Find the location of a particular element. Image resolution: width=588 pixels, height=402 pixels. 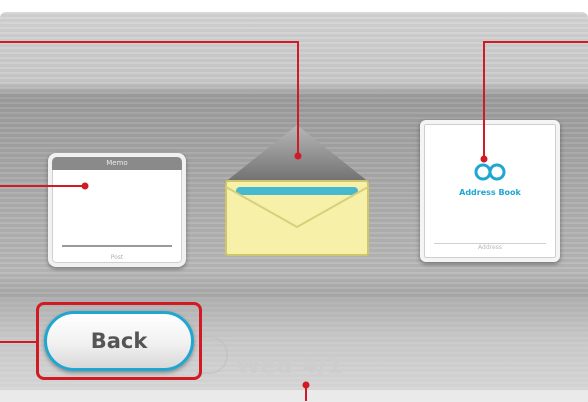

memo-button: Memo Post is located at coordinates (117, 210).